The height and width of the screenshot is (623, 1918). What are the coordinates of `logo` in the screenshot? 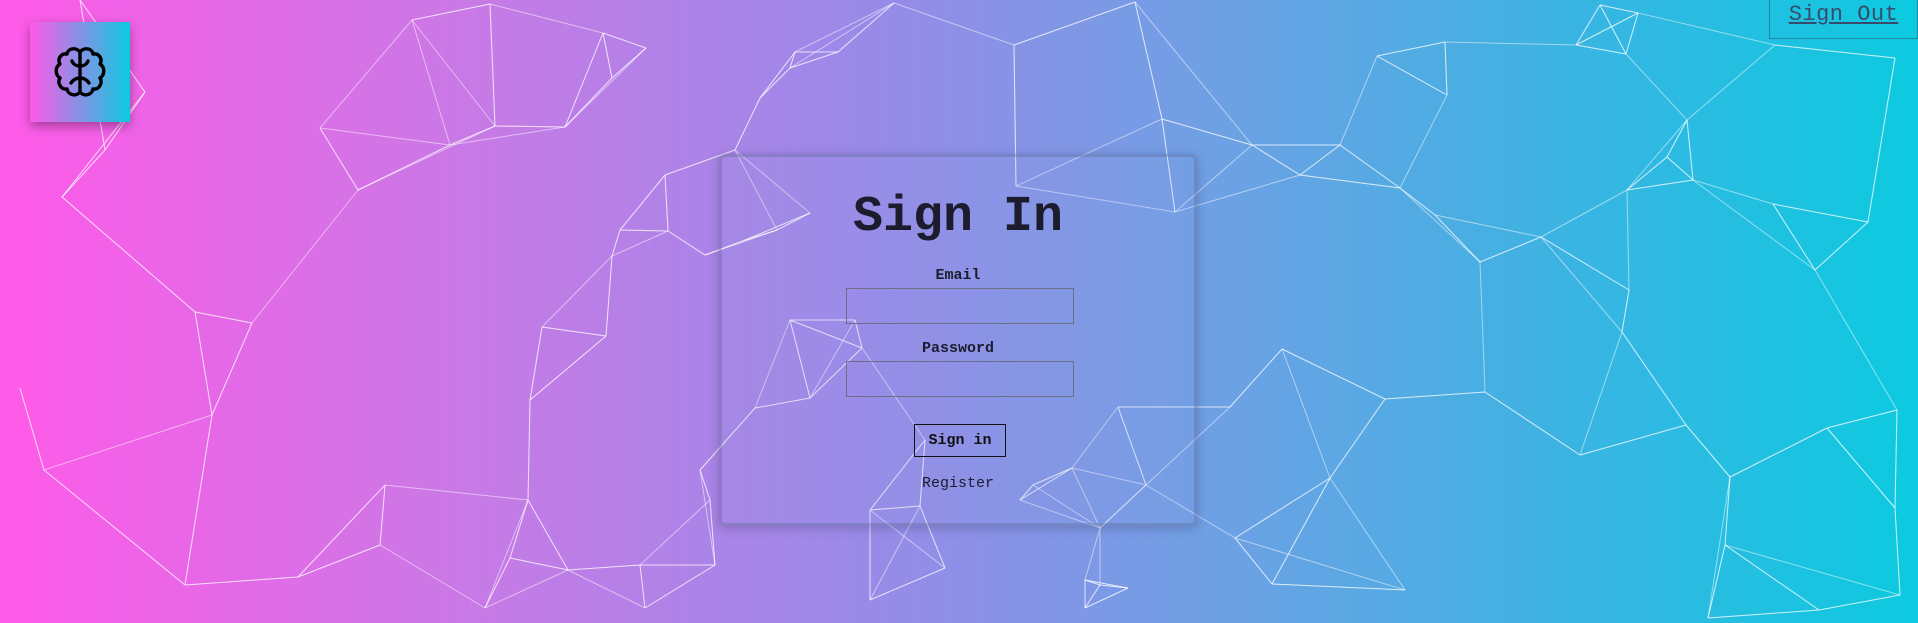 It's located at (80, 72).